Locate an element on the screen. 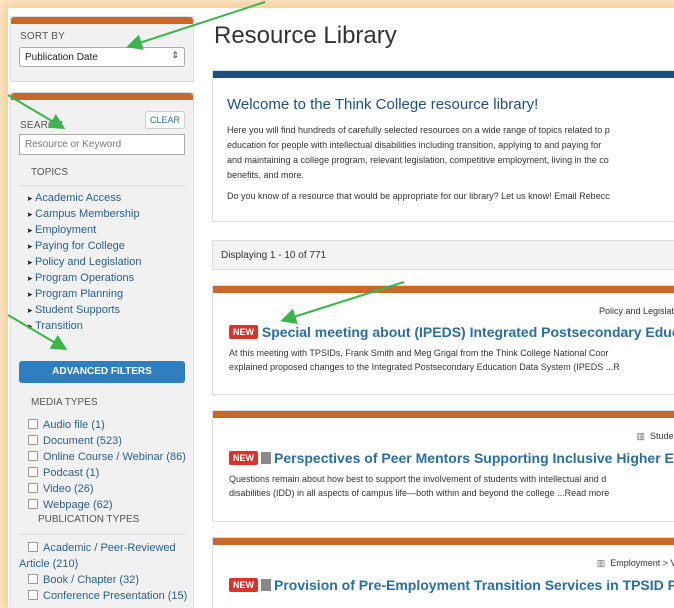  media-online-course-checkbox: Online Course / Webinar (86) is located at coordinates (102, 457).